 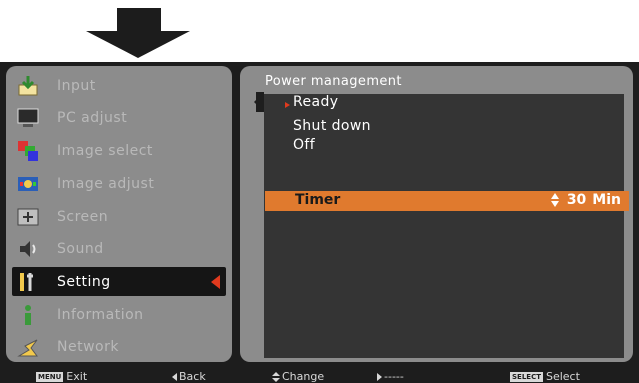 What do you see at coordinates (332, 126) in the screenshot?
I see `option-shut-down: Shut down` at bounding box center [332, 126].